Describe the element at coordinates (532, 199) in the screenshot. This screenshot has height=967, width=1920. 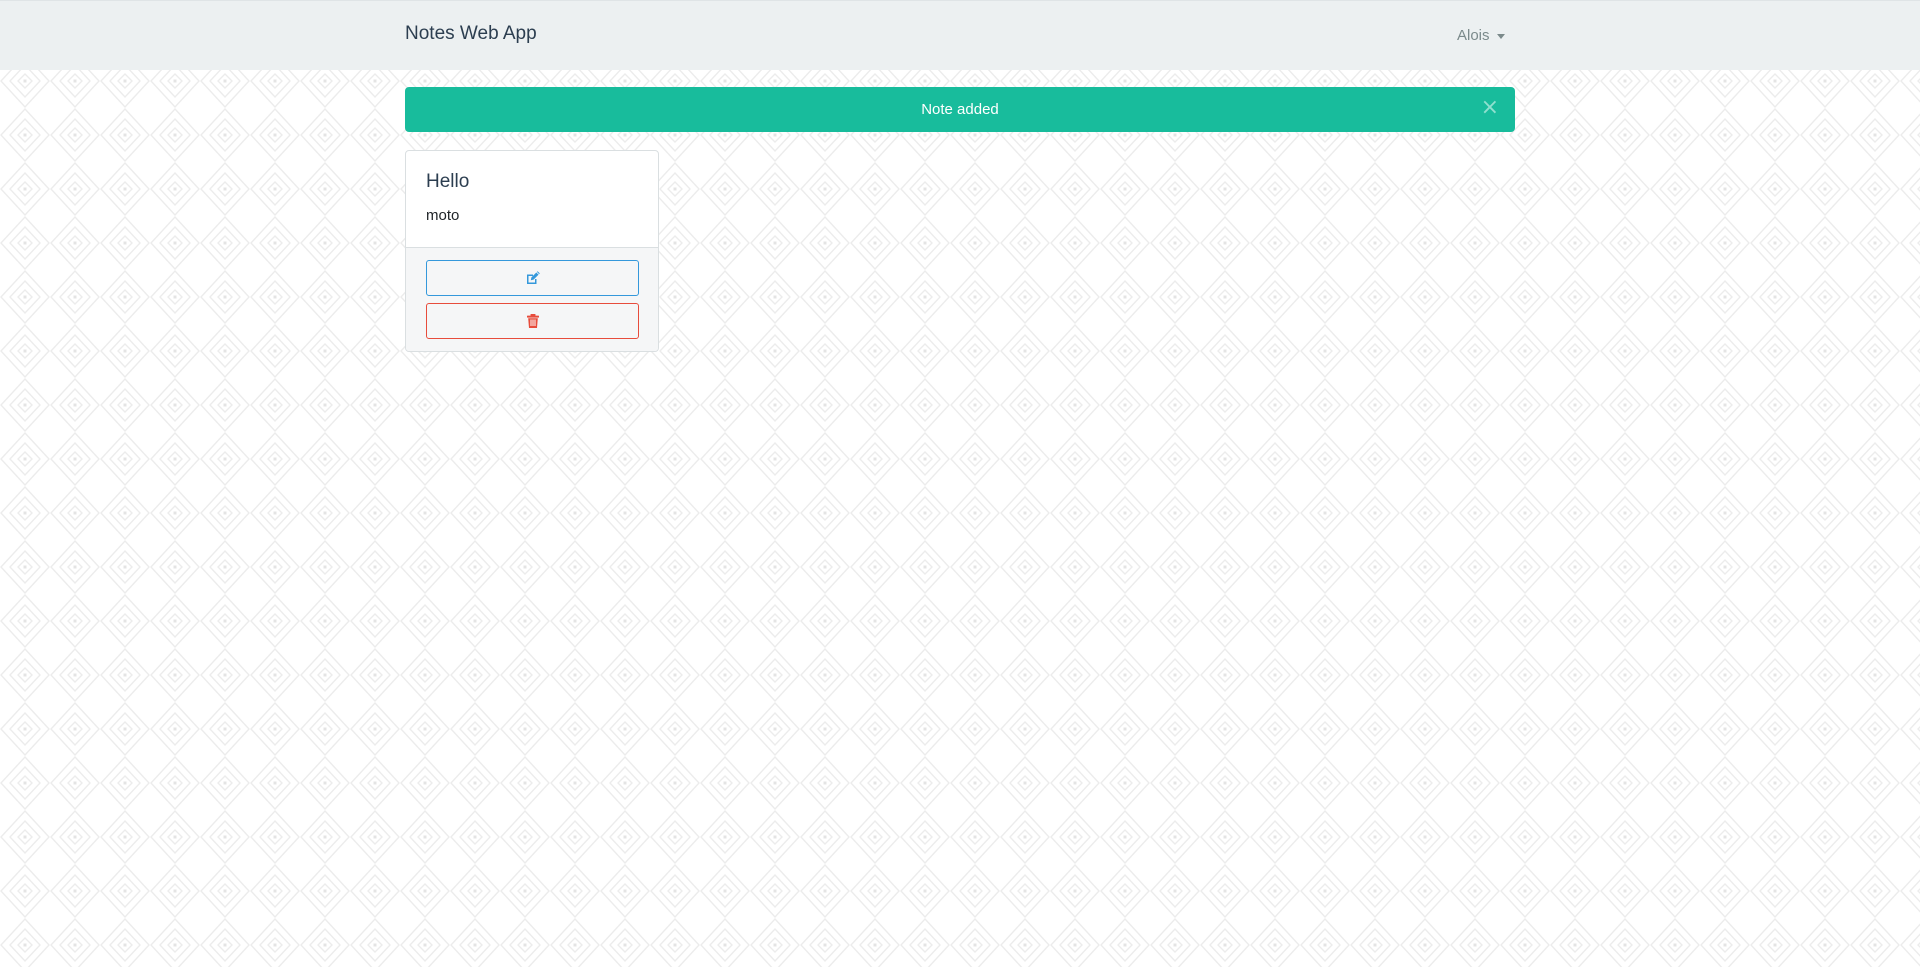
I see `note-card-body: Hello moto` at that location.